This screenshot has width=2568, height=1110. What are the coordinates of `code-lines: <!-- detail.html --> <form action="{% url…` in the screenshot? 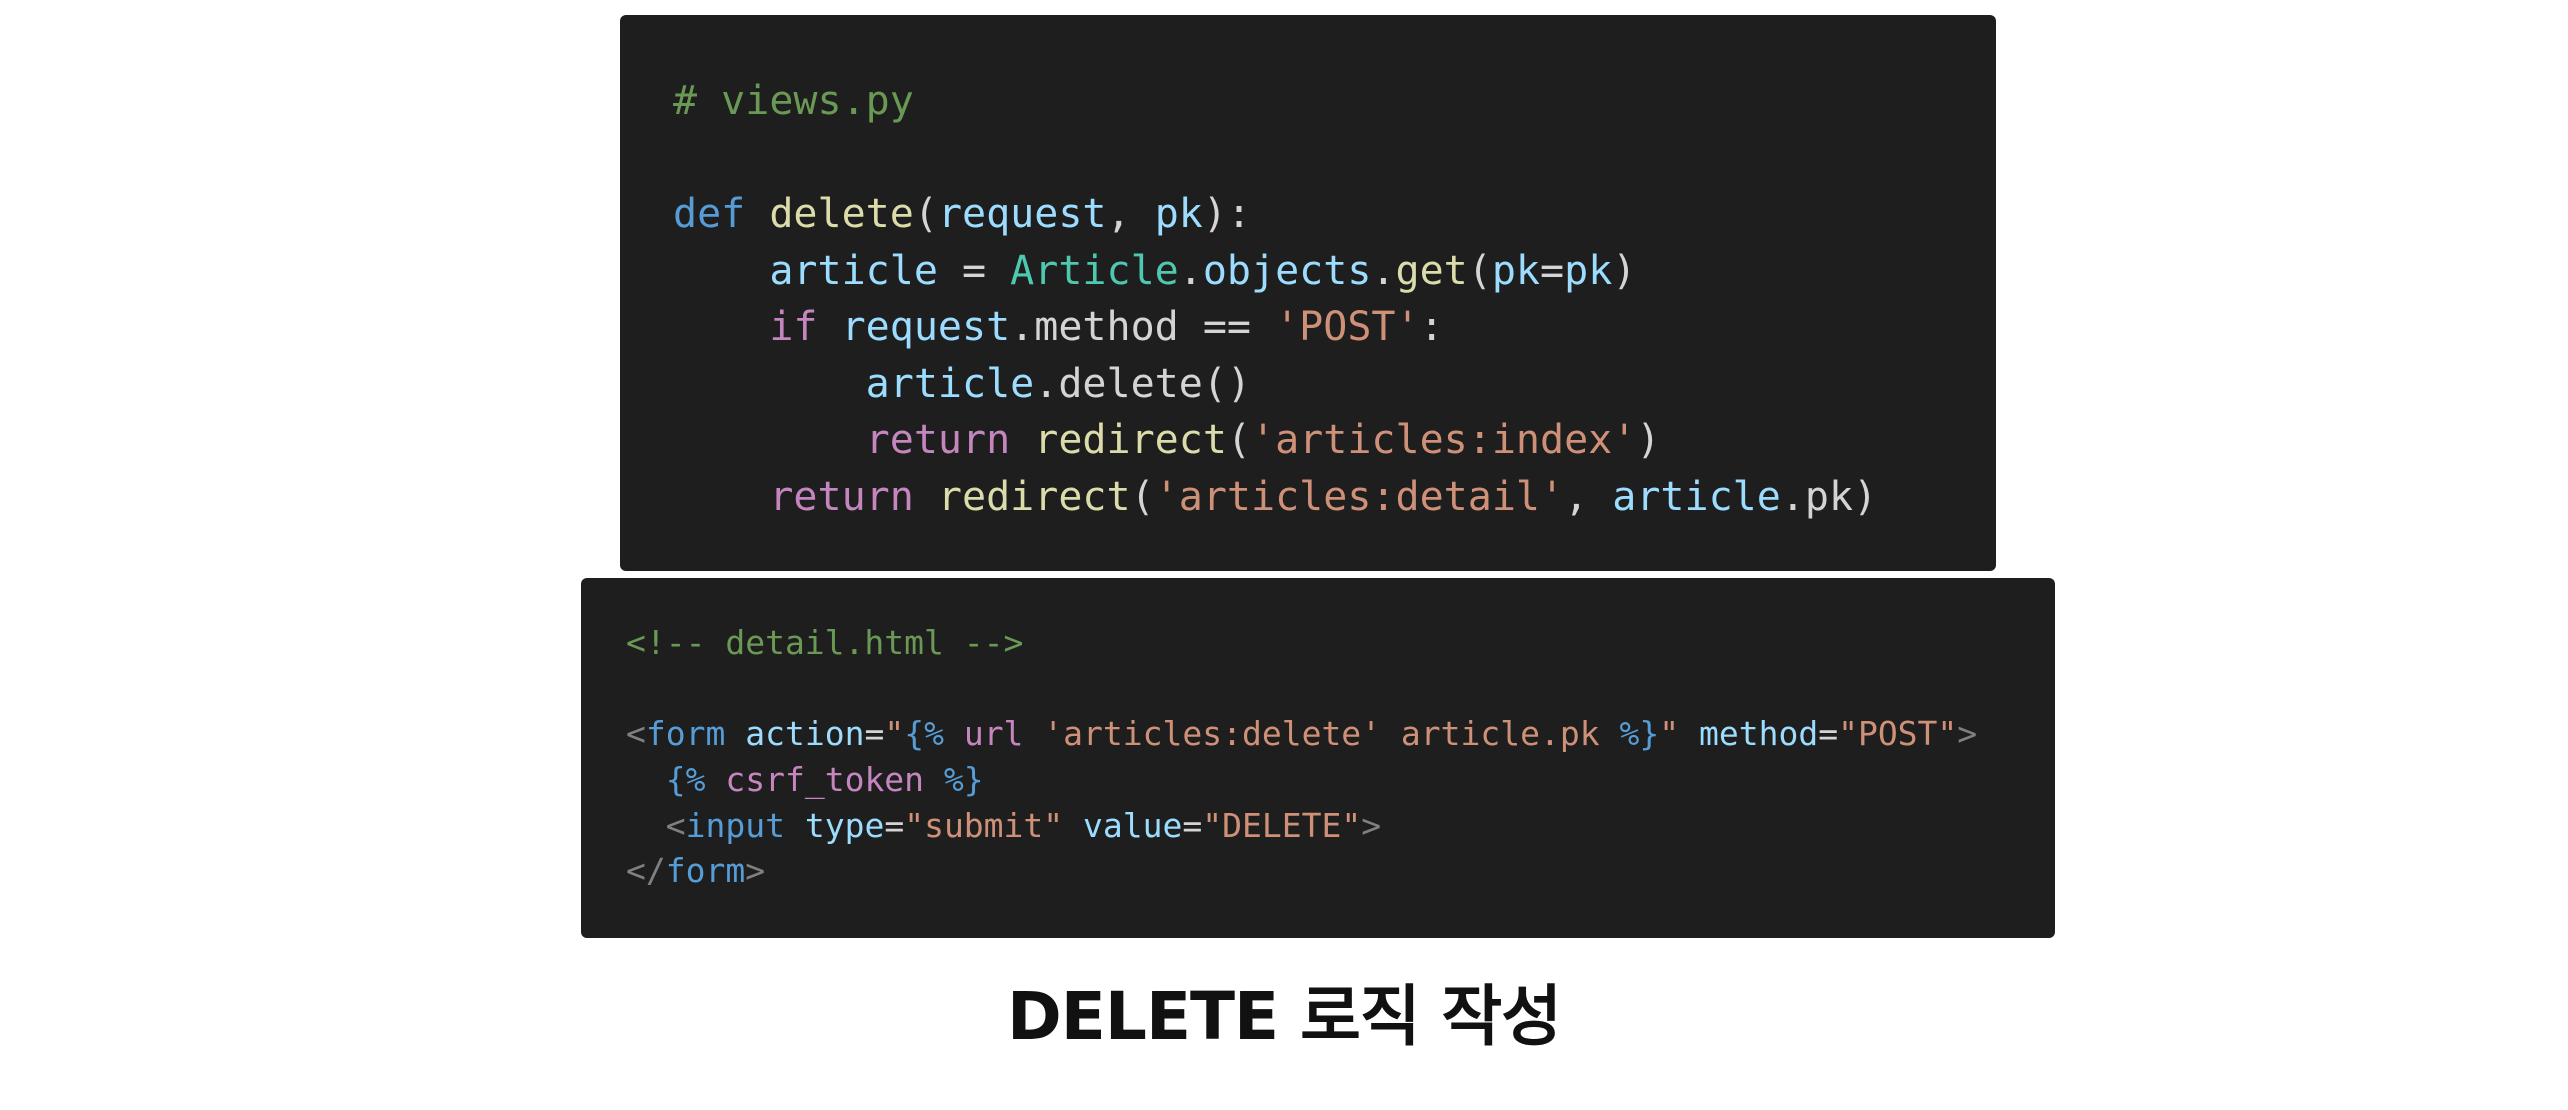 It's located at (1340, 757).